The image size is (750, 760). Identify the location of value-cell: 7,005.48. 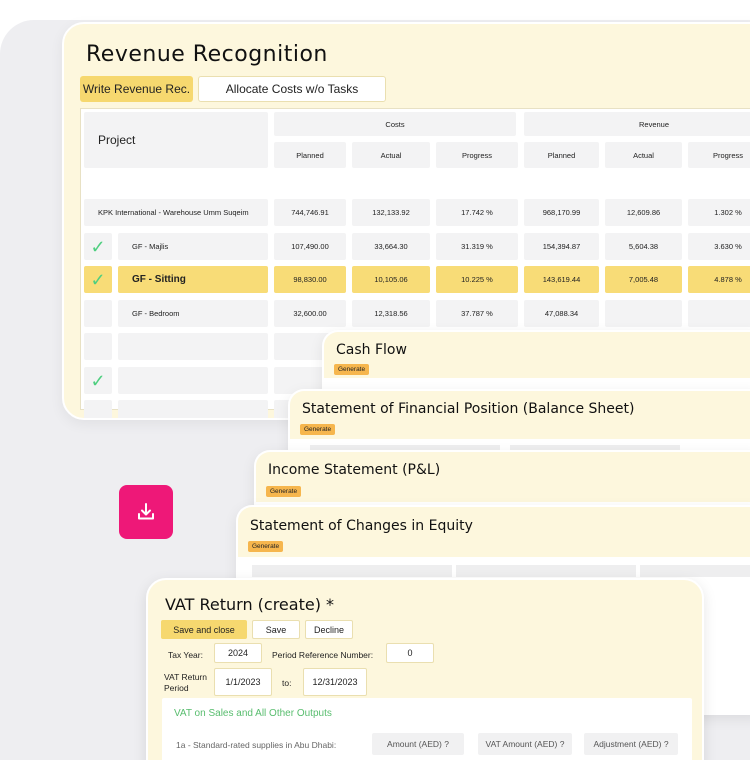
(643, 279).